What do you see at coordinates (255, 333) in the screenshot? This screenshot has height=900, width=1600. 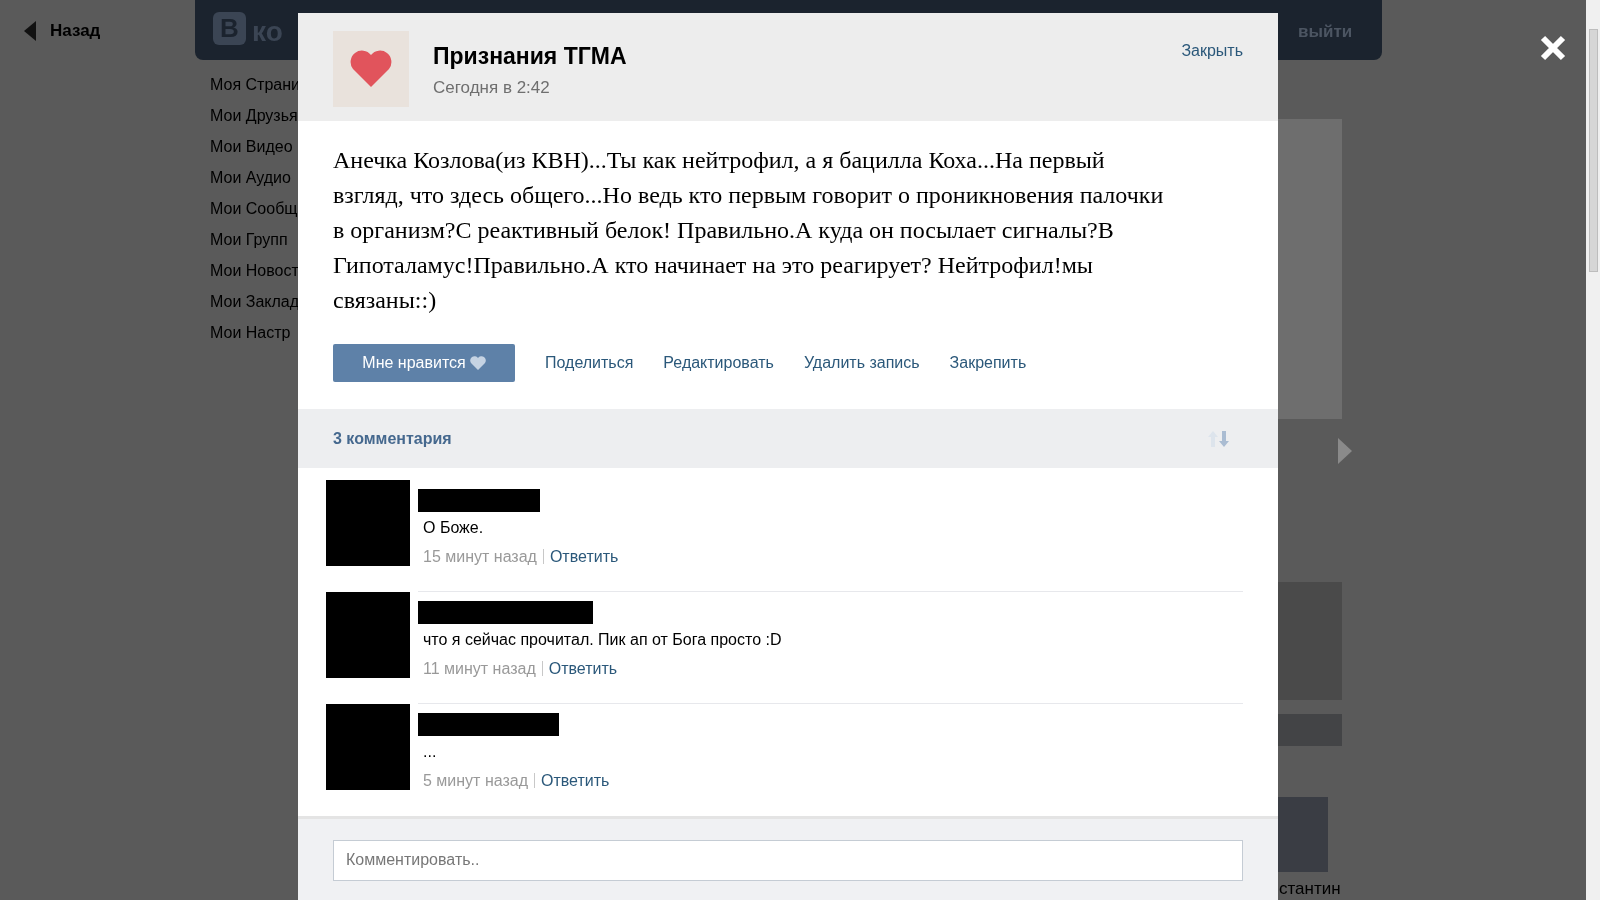 I see `sidebar-item: Мои Настр` at bounding box center [255, 333].